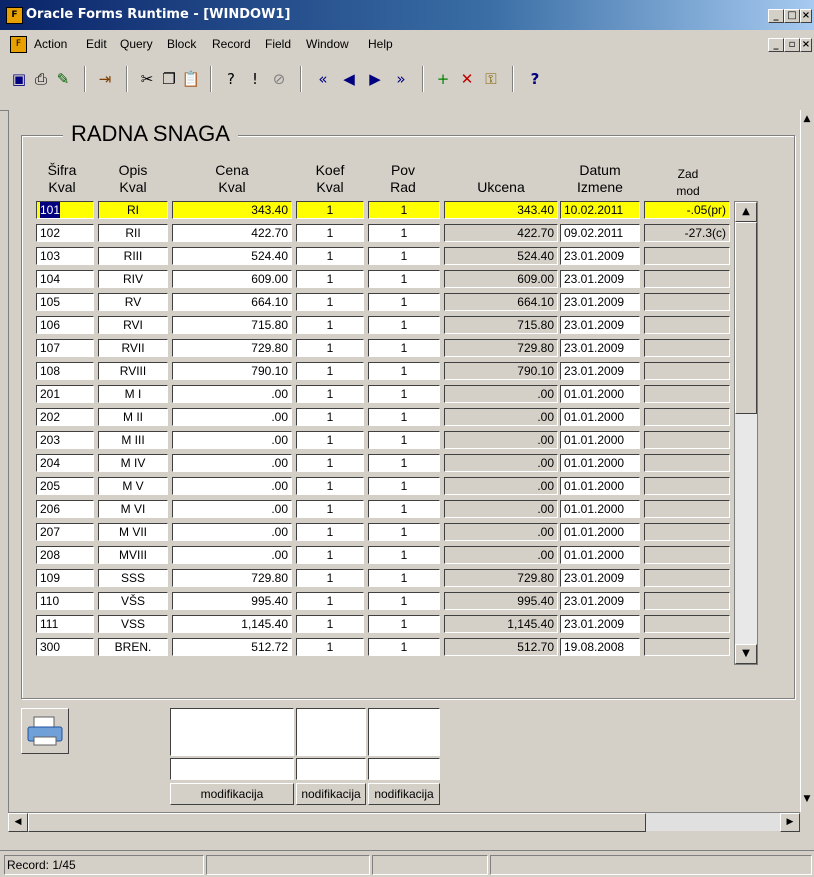 The image size is (814, 877). What do you see at coordinates (133, 394) in the screenshot?
I see `cell-opis: M I` at bounding box center [133, 394].